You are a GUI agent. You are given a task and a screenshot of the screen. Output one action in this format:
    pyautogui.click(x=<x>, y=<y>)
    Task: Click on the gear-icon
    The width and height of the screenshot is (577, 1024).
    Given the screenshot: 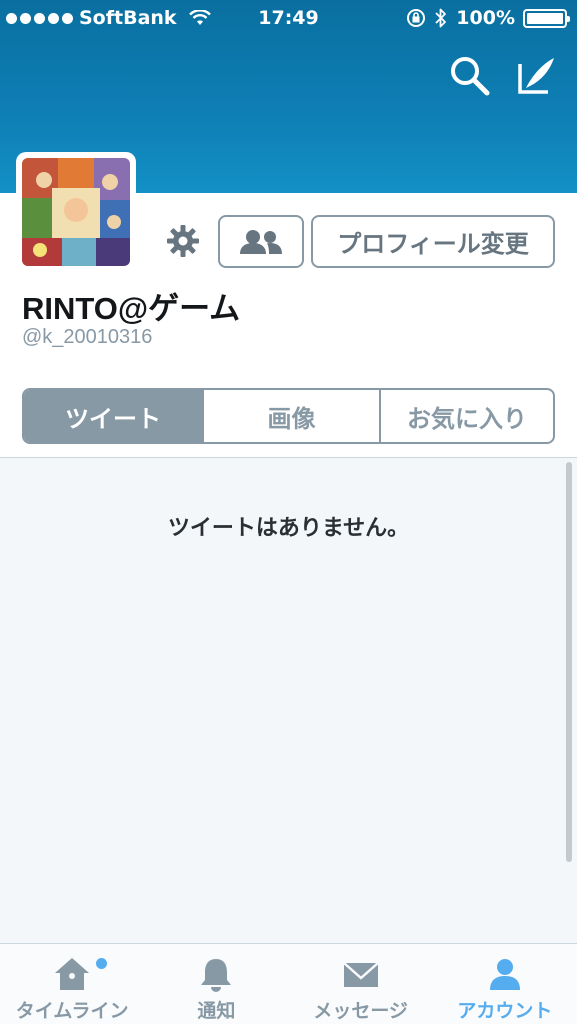 What is the action you would take?
    pyautogui.click(x=183, y=241)
    